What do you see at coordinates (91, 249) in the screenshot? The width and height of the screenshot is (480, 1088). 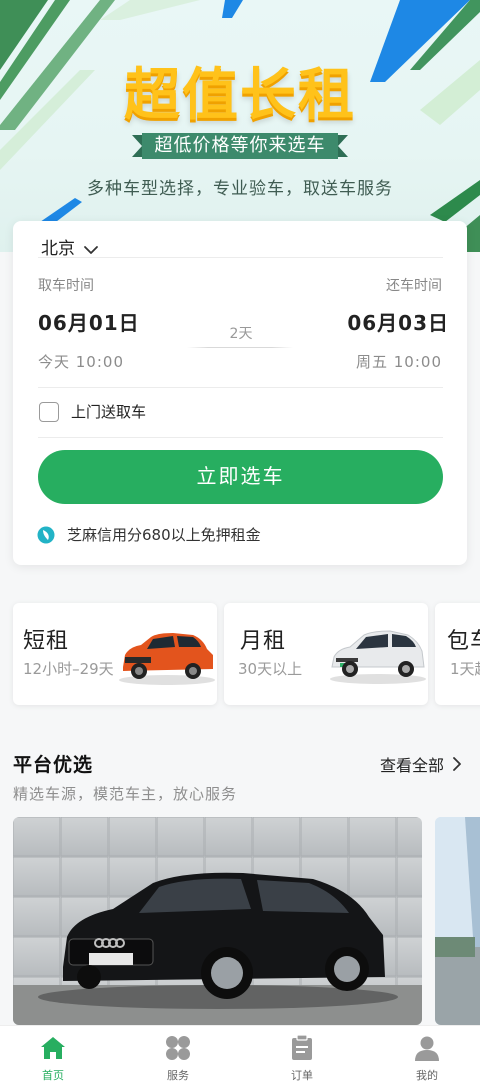 I see `chevron-down-icon` at bounding box center [91, 249].